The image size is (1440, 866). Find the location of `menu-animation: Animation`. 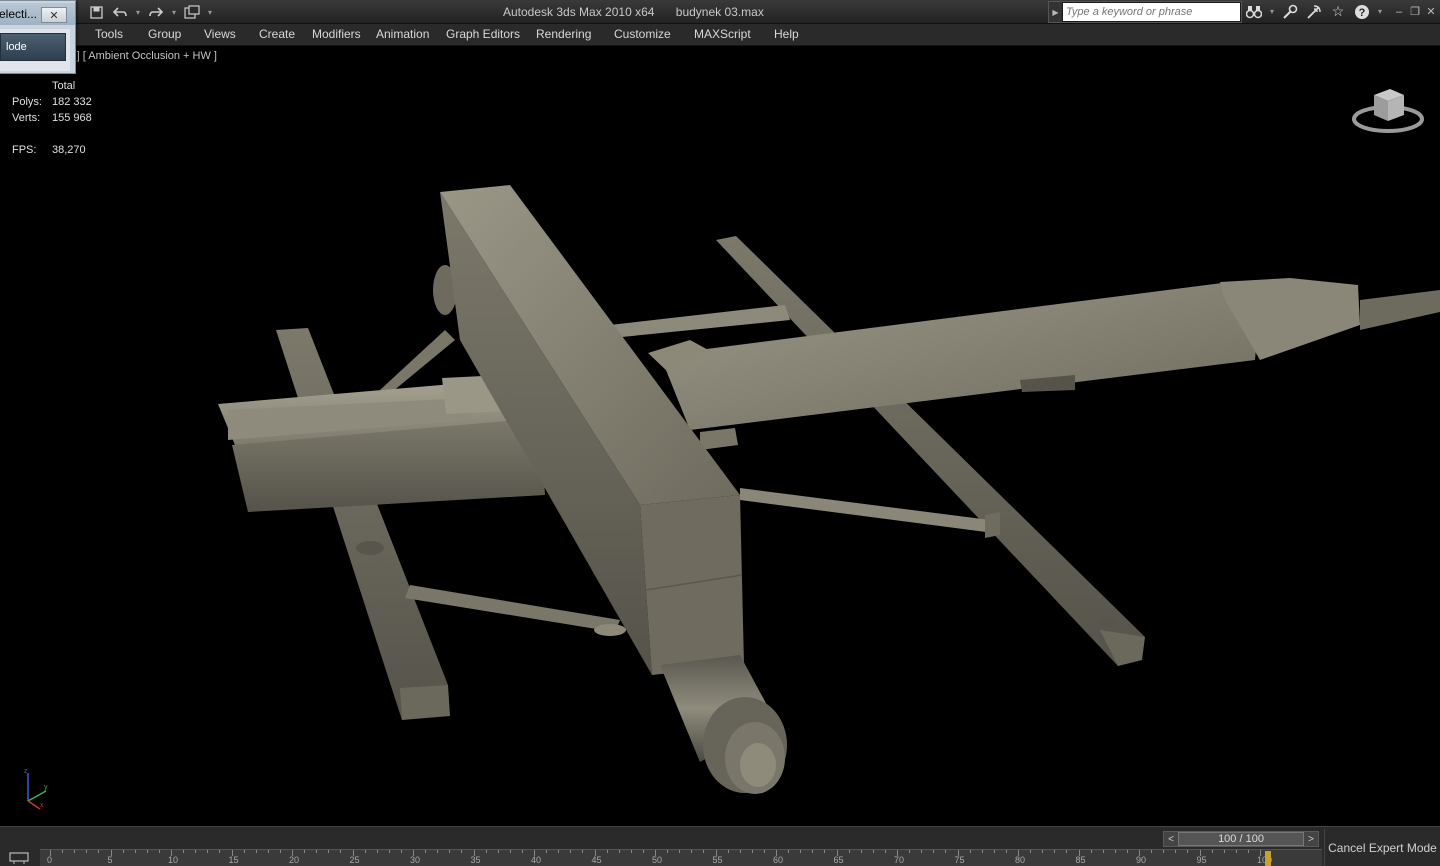

menu-animation: Animation is located at coordinates (402, 34).